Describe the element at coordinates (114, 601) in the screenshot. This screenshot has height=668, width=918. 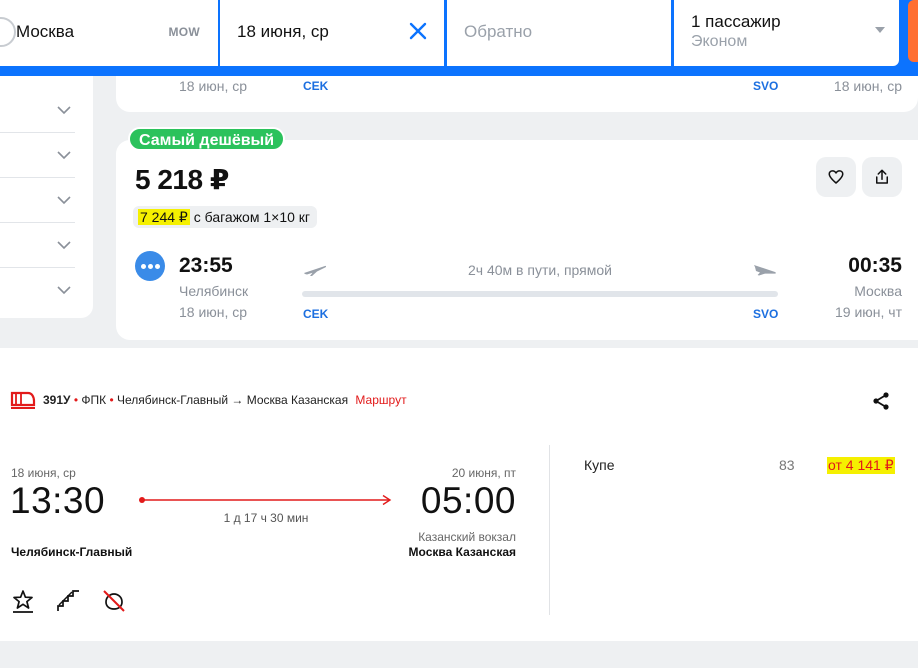
I see `no-pets-icon` at that location.